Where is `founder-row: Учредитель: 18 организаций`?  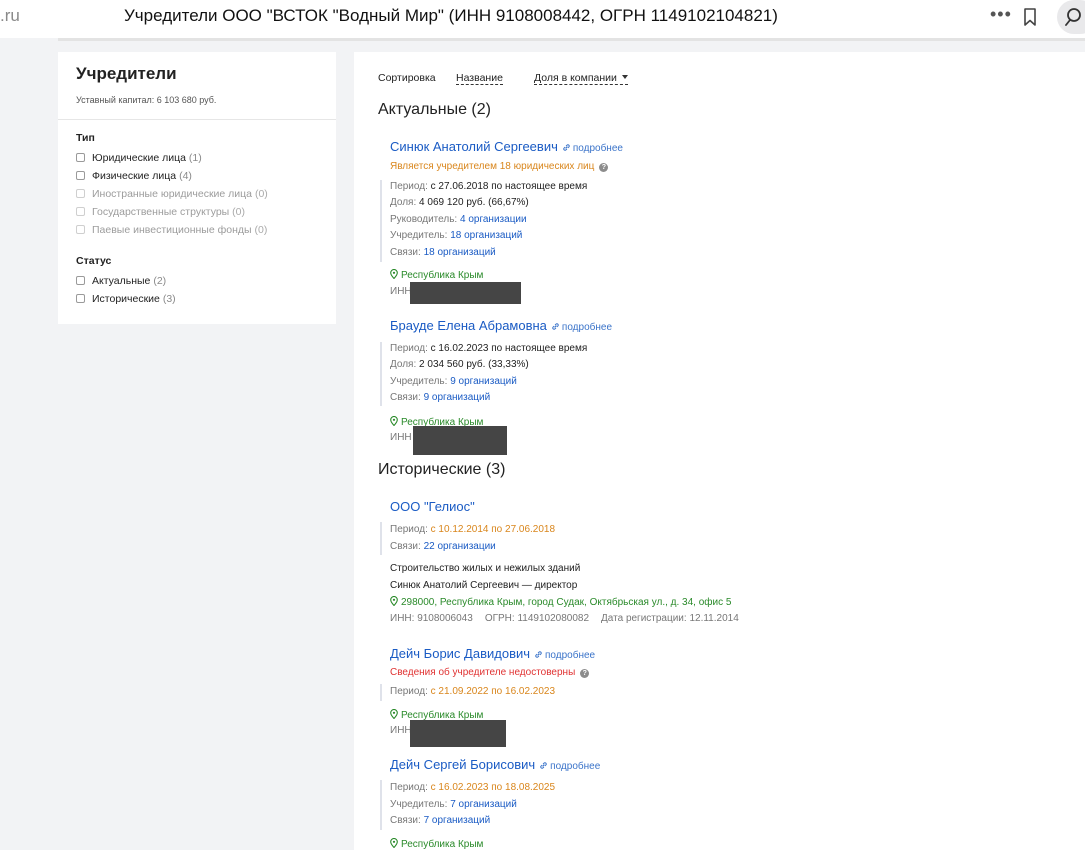
founder-row: Учредитель: 18 организаций is located at coordinates (456, 235).